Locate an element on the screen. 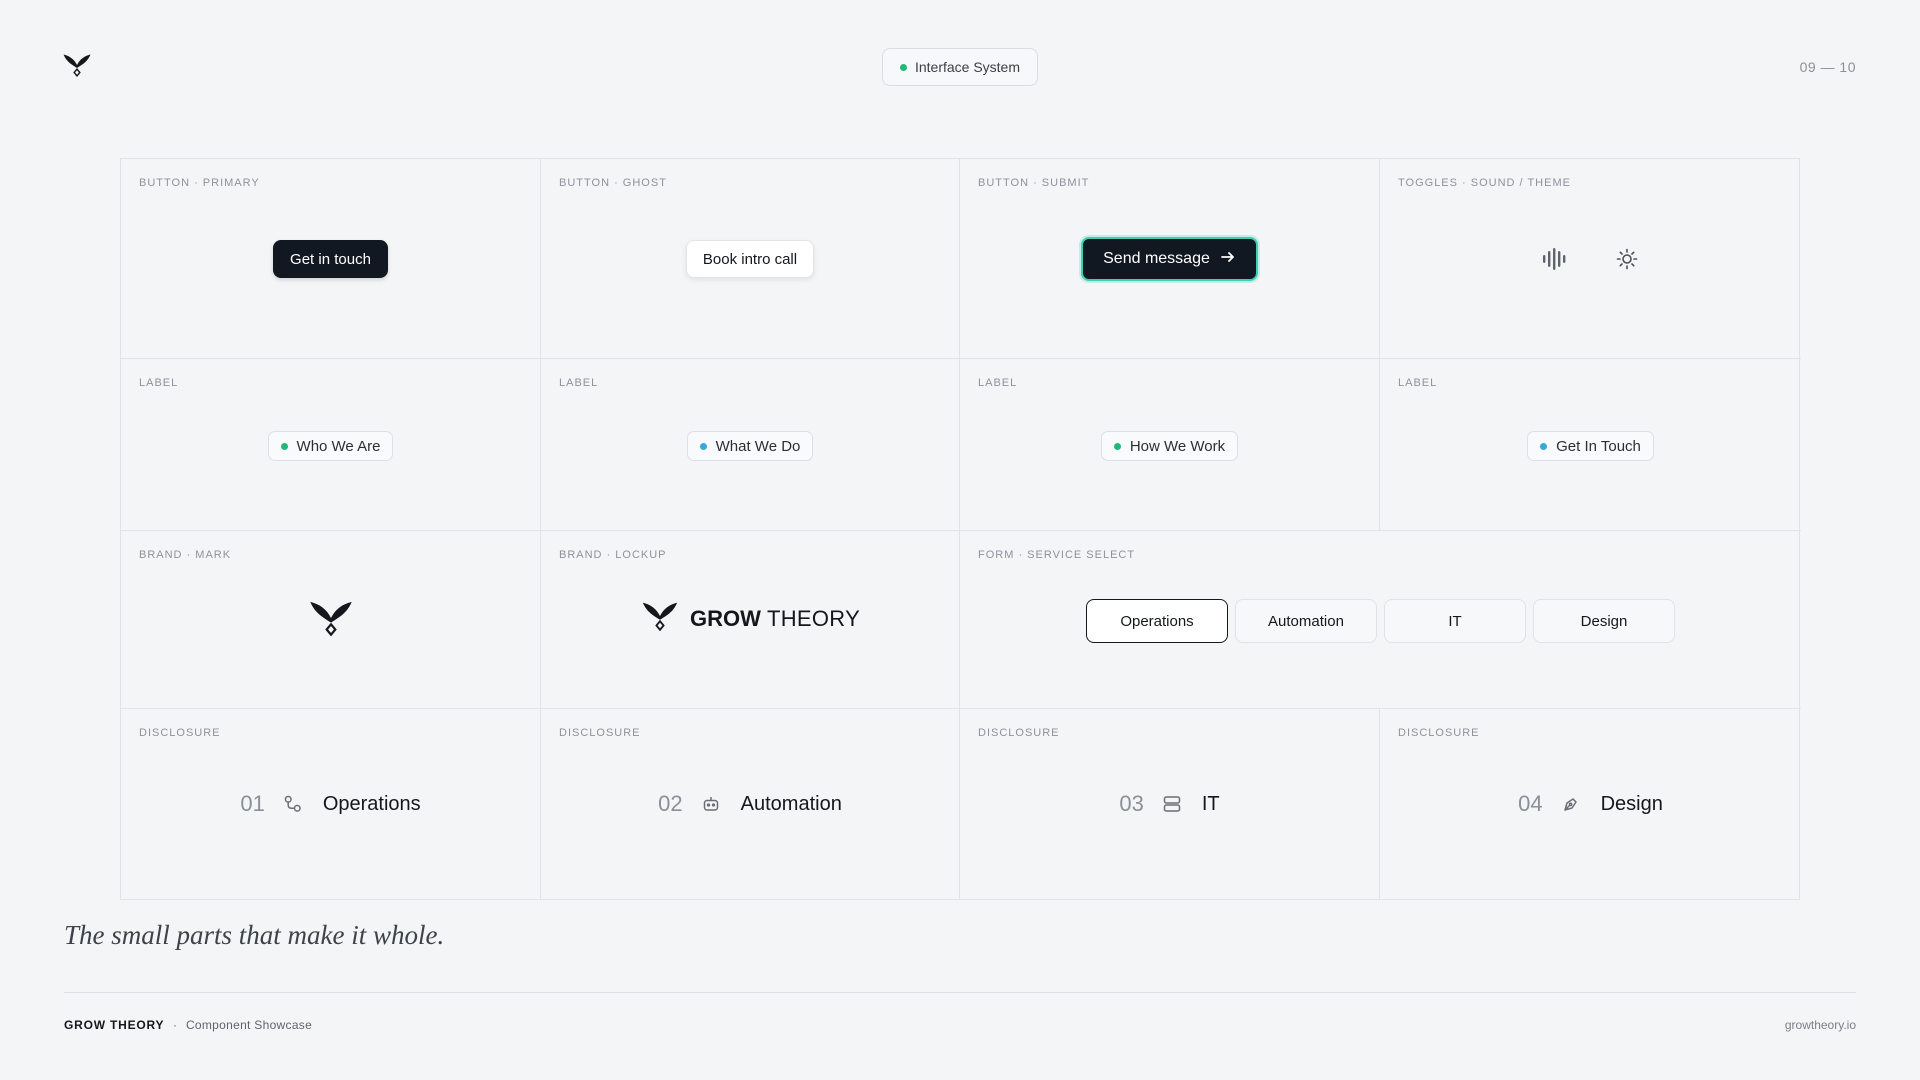 Image resolution: width=1920 pixels, height=1080 pixels. cell-caption: BUTTON · PRIMARY is located at coordinates (199, 183).